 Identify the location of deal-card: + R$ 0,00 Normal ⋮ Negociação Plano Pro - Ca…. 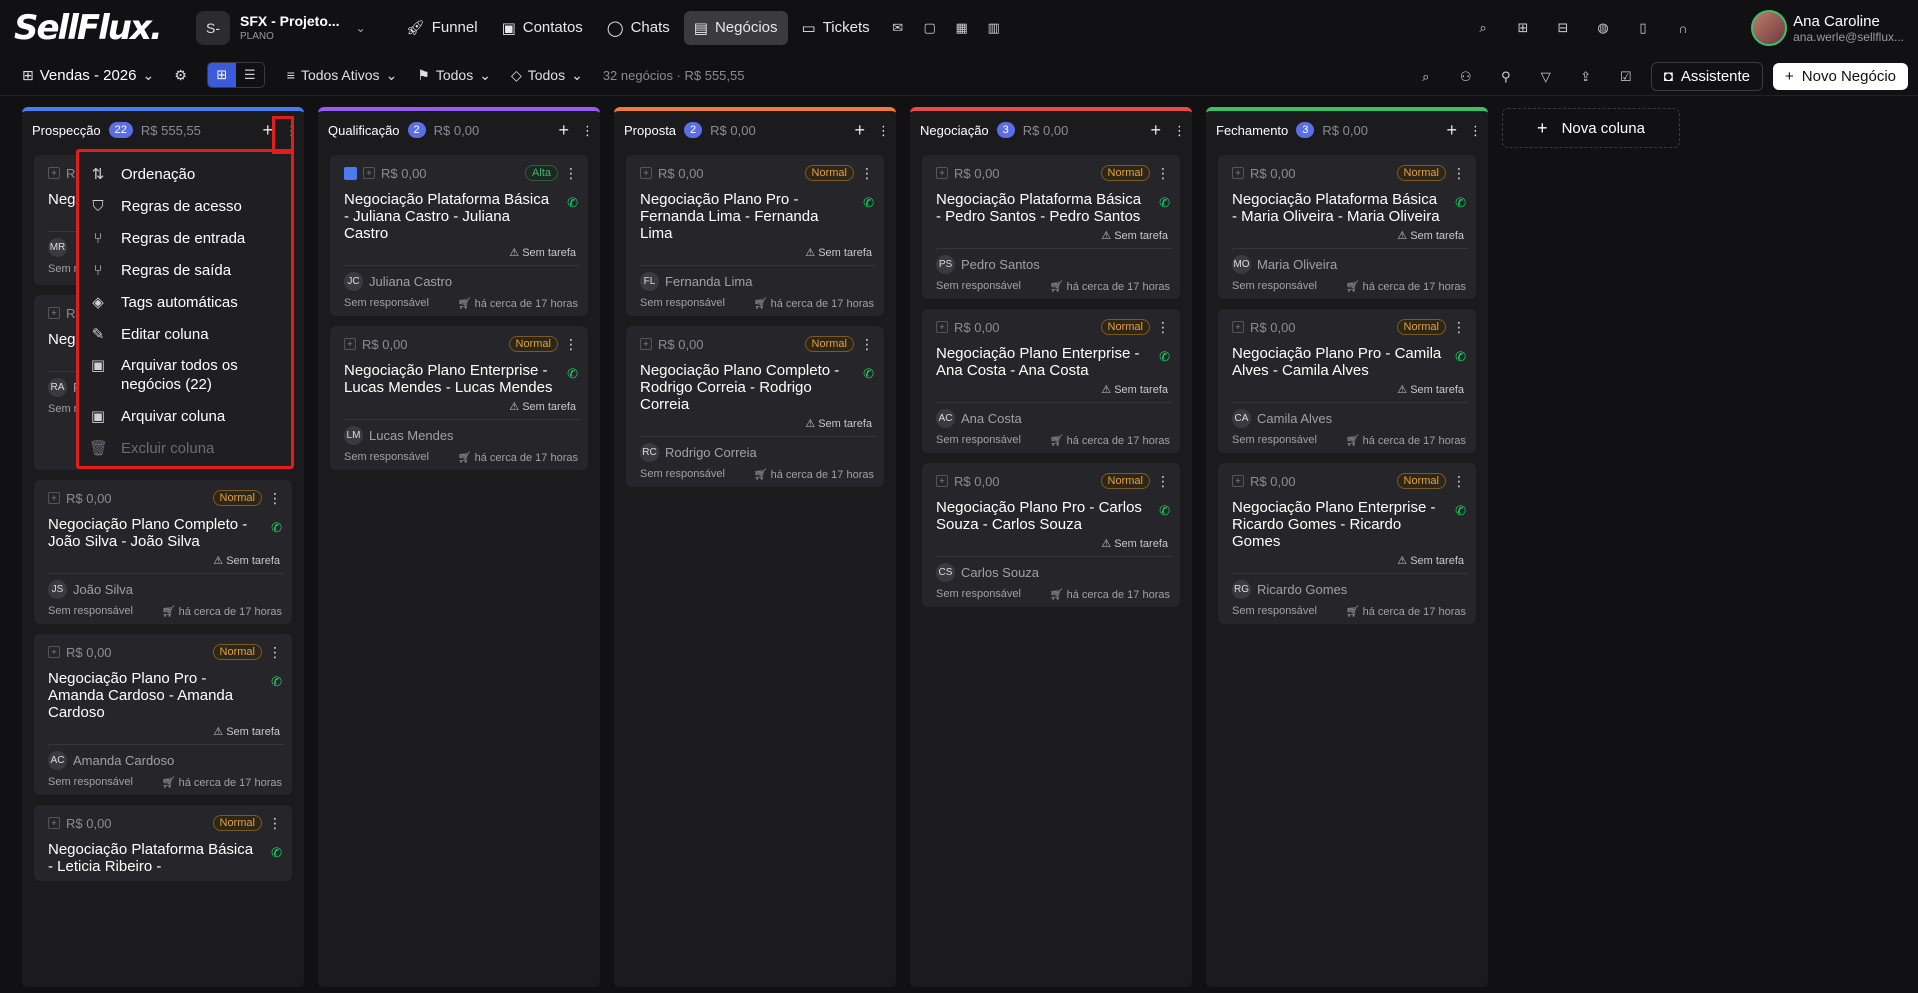
(1051, 535).